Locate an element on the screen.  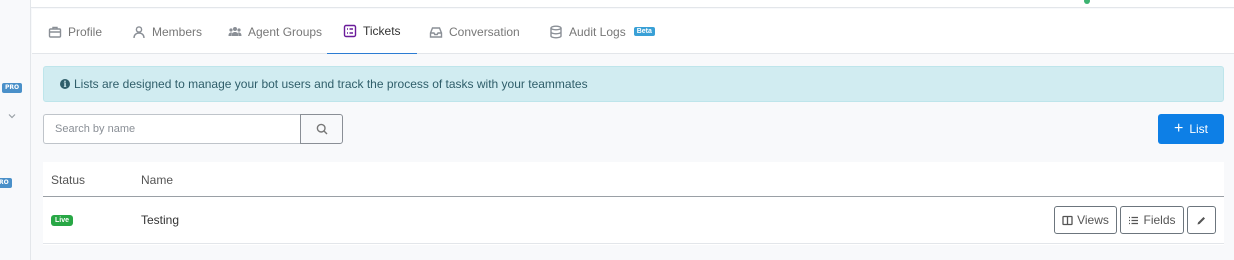
database-icon is located at coordinates (556, 32).